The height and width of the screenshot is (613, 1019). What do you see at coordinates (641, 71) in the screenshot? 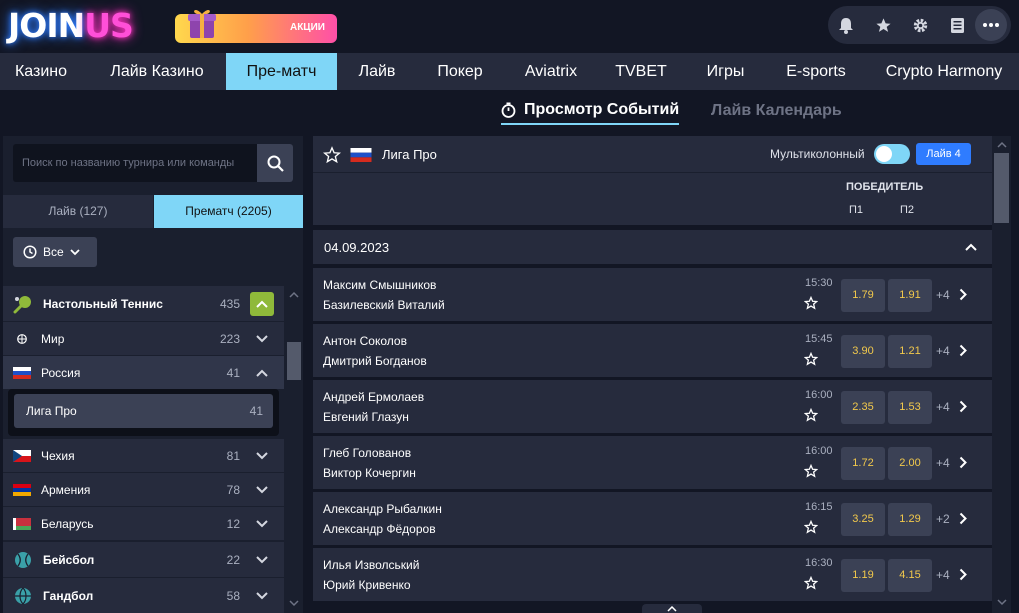
I see `nav-tvbet: TVBET` at bounding box center [641, 71].